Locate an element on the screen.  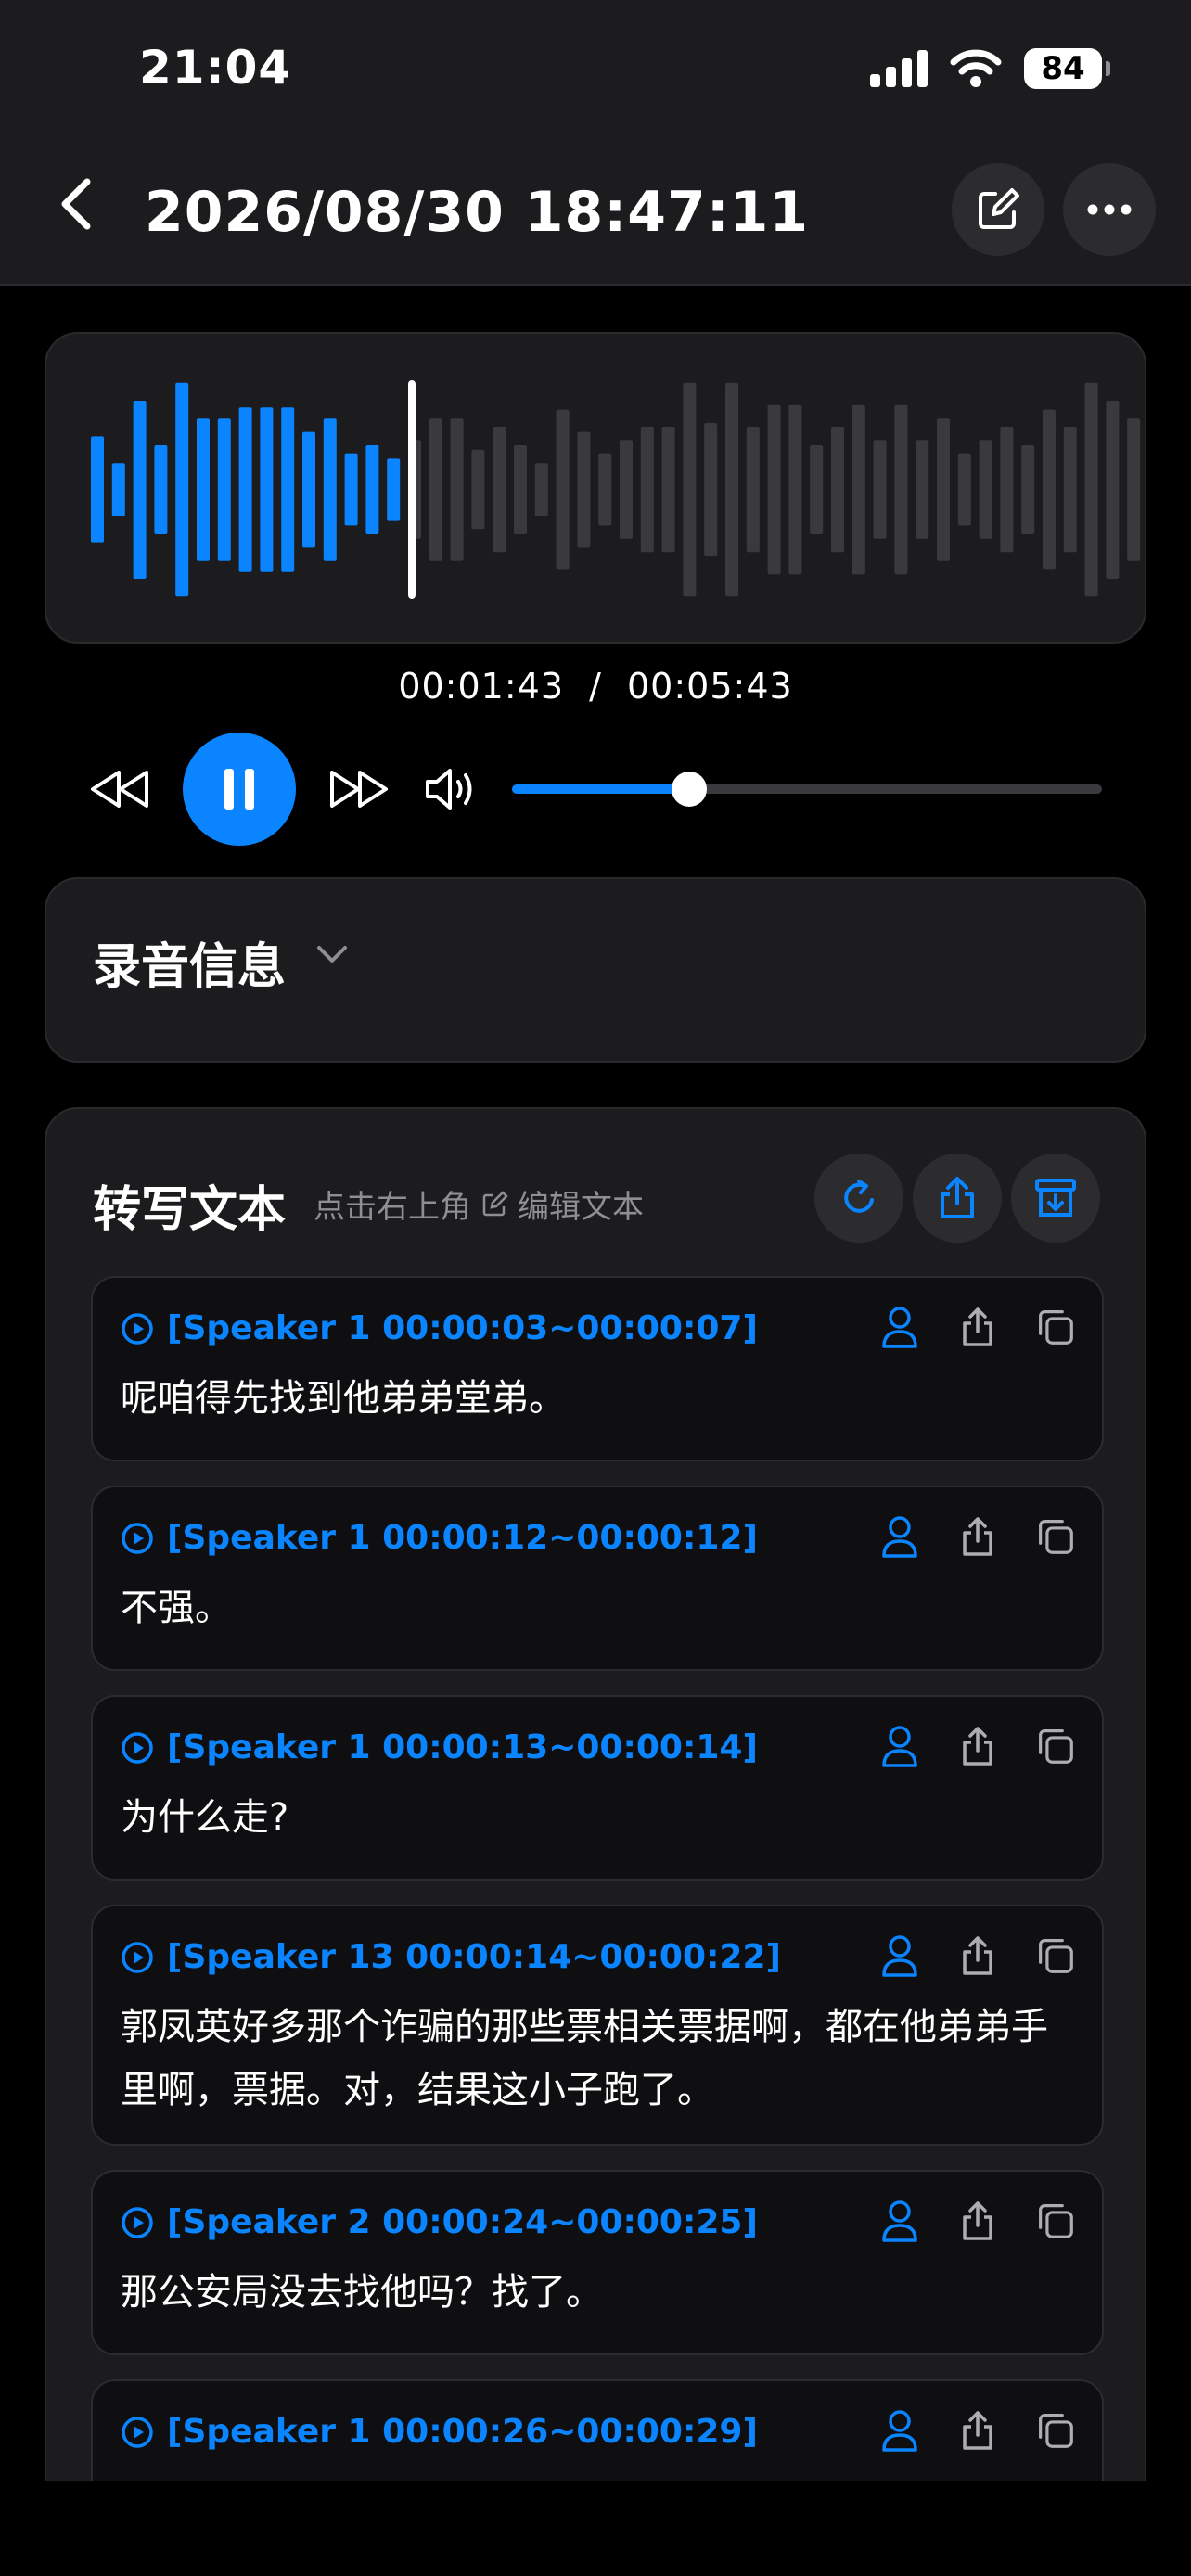
volume-button is located at coordinates (451, 789).